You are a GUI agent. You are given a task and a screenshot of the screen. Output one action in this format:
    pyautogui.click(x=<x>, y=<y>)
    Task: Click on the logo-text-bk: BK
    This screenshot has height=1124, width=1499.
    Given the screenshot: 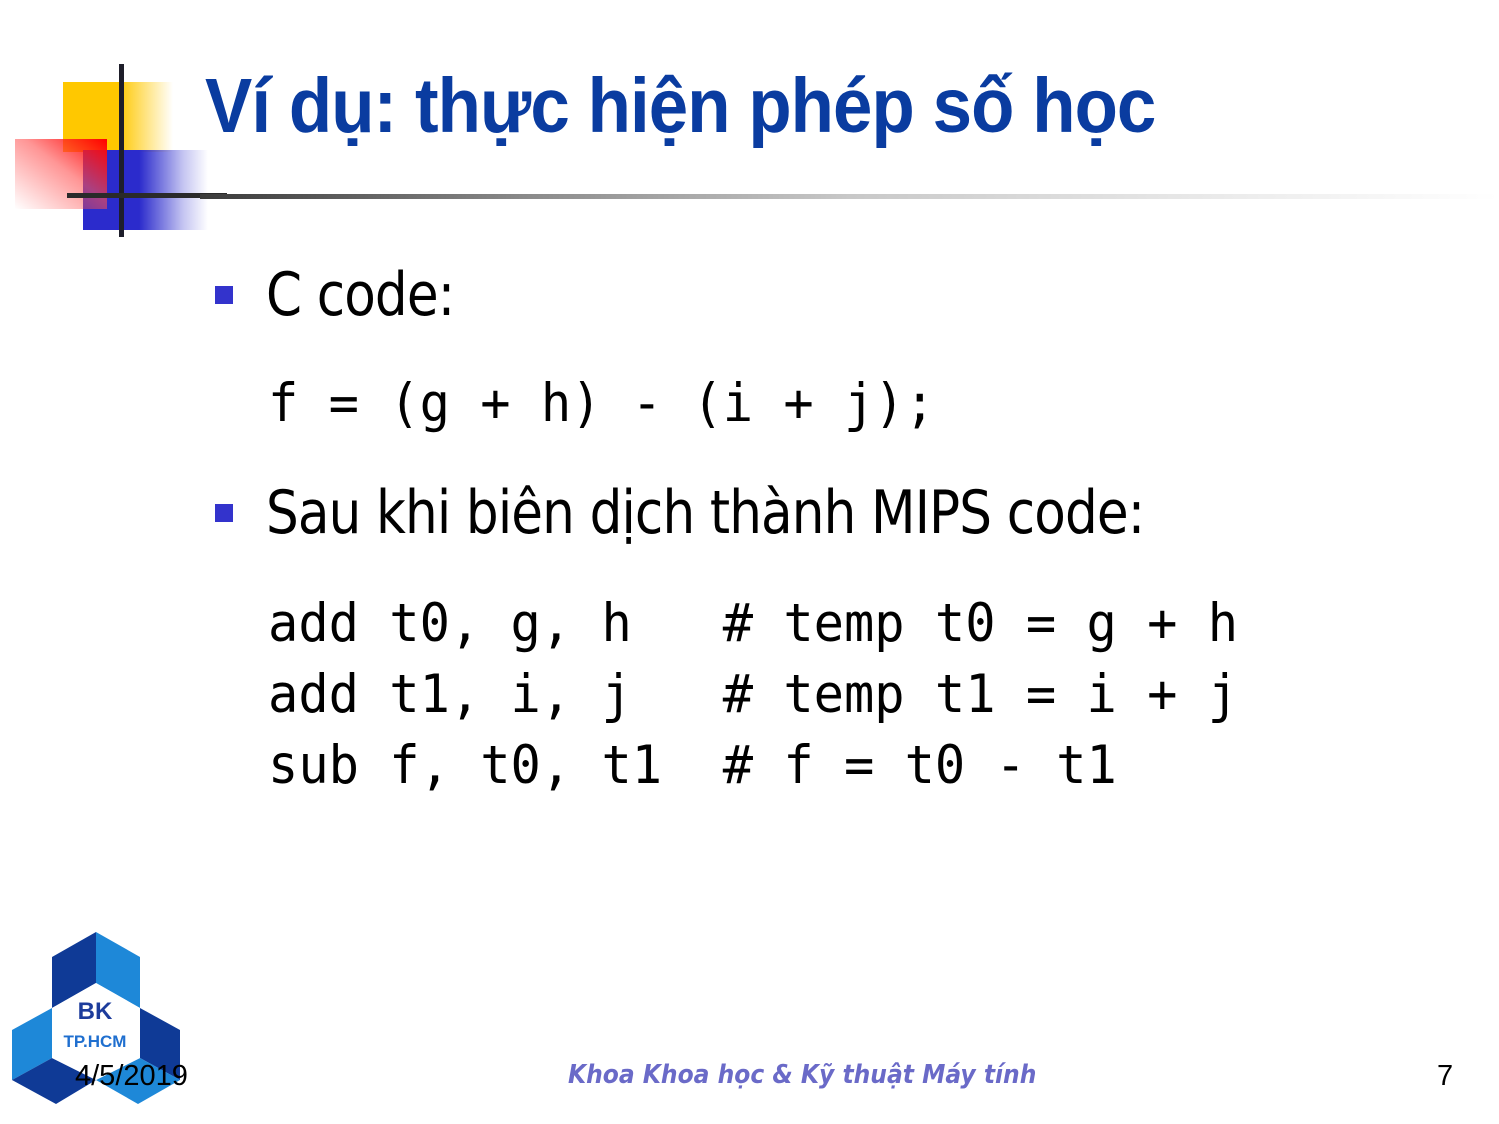 What is the action you would take?
    pyautogui.click(x=95, y=1011)
    